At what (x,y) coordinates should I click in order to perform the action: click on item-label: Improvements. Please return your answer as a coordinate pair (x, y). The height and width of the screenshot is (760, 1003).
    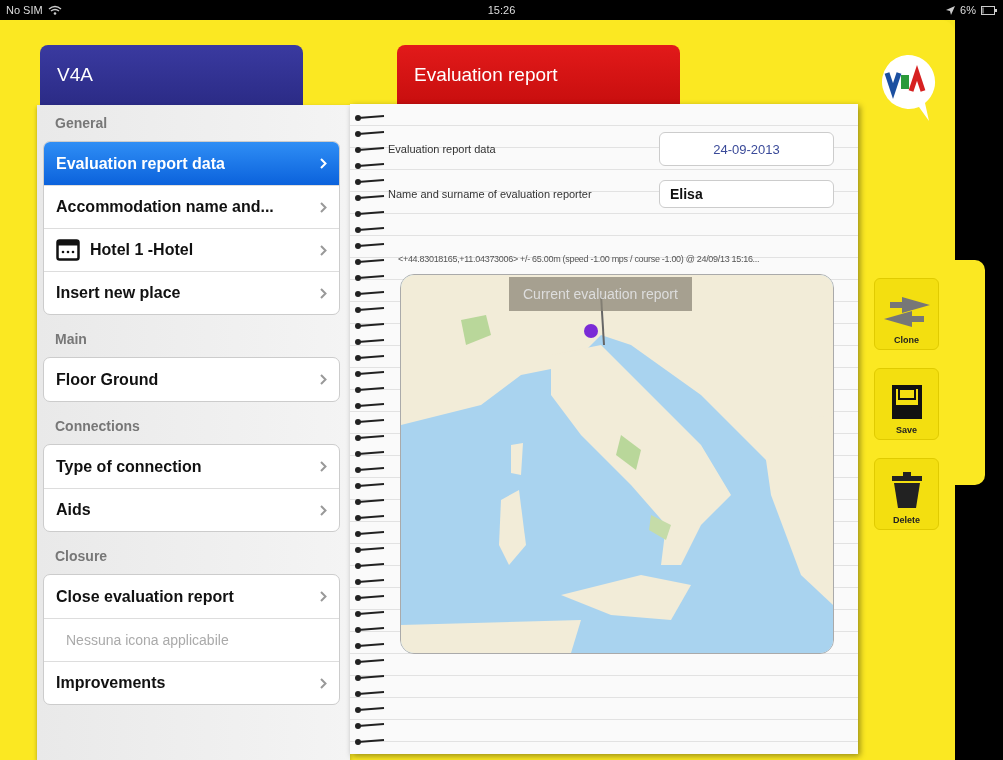
    Looking at the image, I should click on (111, 683).